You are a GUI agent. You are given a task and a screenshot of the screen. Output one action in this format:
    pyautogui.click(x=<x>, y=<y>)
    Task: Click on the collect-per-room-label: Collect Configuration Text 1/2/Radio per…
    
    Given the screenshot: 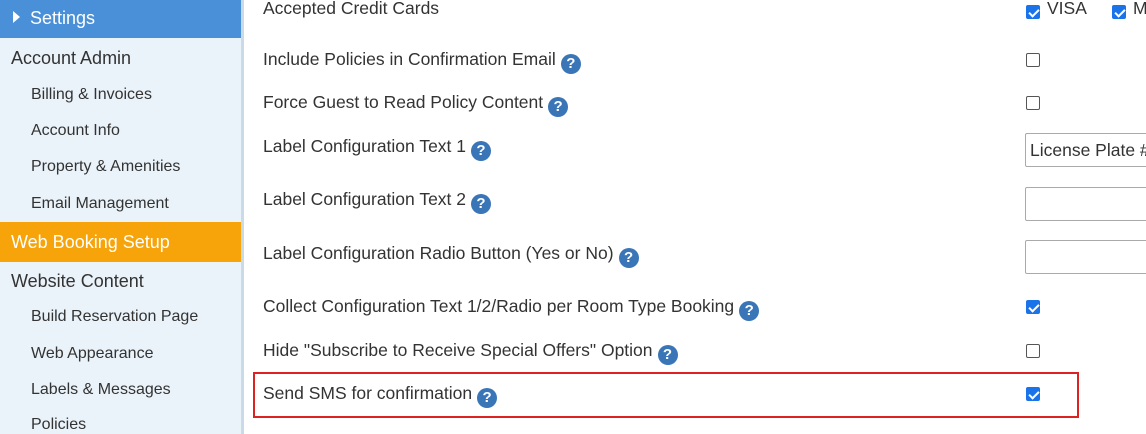 What is the action you would take?
    pyautogui.click(x=499, y=306)
    